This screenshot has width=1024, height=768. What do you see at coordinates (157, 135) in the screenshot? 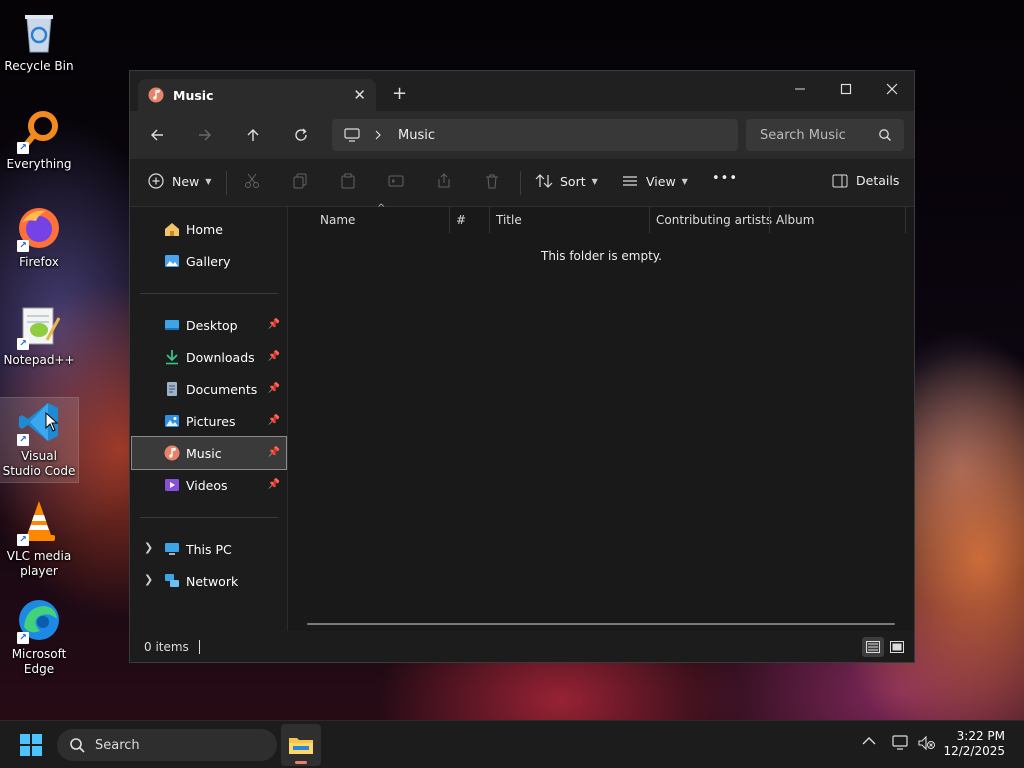
I see `back-button` at bounding box center [157, 135].